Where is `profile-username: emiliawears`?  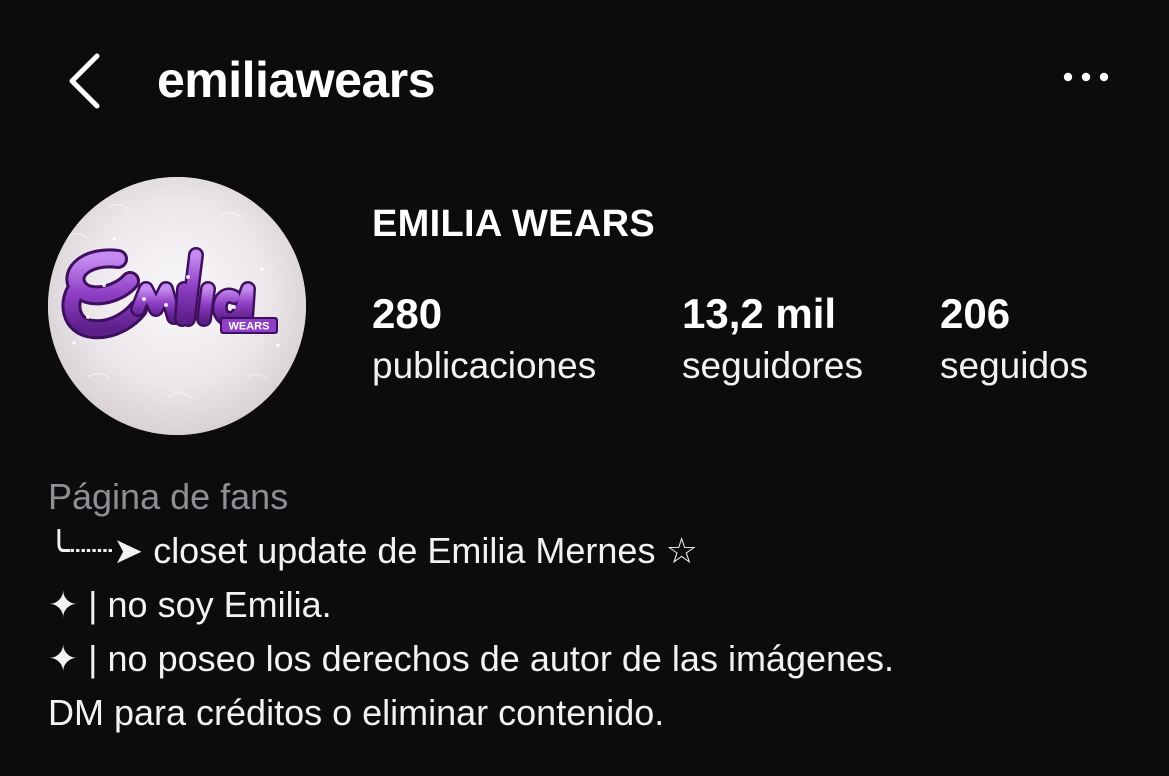 profile-username: emiliawears is located at coordinates (296, 80).